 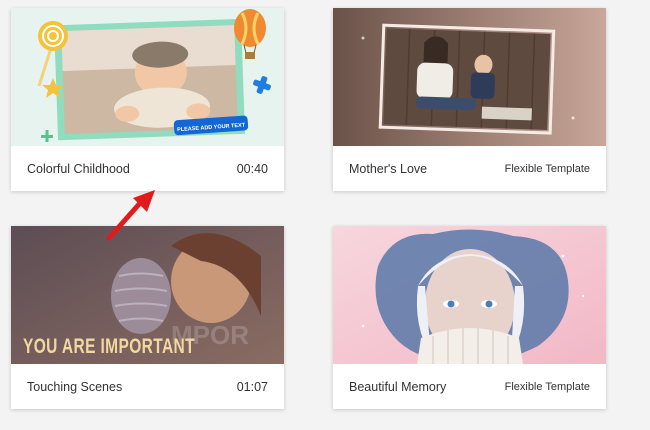 What do you see at coordinates (147, 77) in the screenshot?
I see `template-thumbnail: PLEASE ADD YOUR TEXT` at bounding box center [147, 77].